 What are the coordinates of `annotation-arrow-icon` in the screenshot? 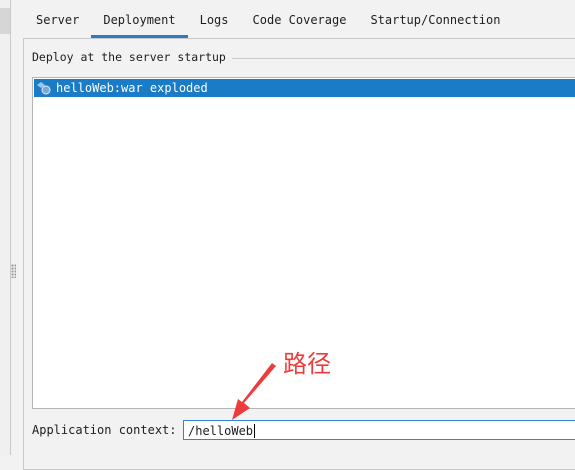 It's located at (254, 391).